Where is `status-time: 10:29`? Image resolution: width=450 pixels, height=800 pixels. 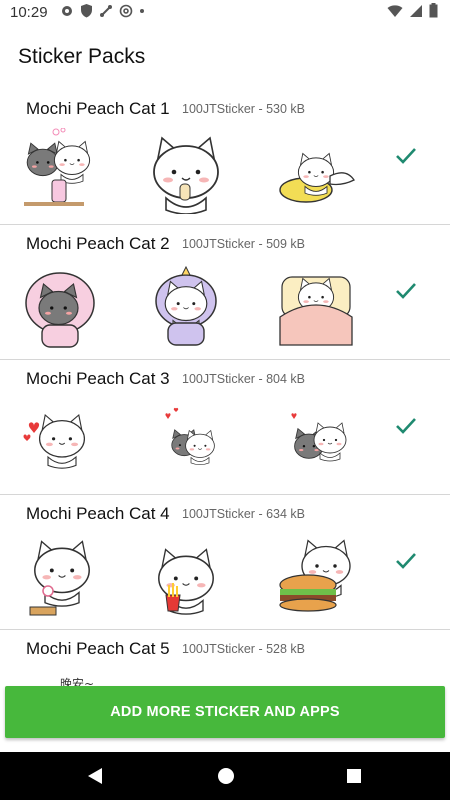 status-time: 10:29 is located at coordinates (29, 12).